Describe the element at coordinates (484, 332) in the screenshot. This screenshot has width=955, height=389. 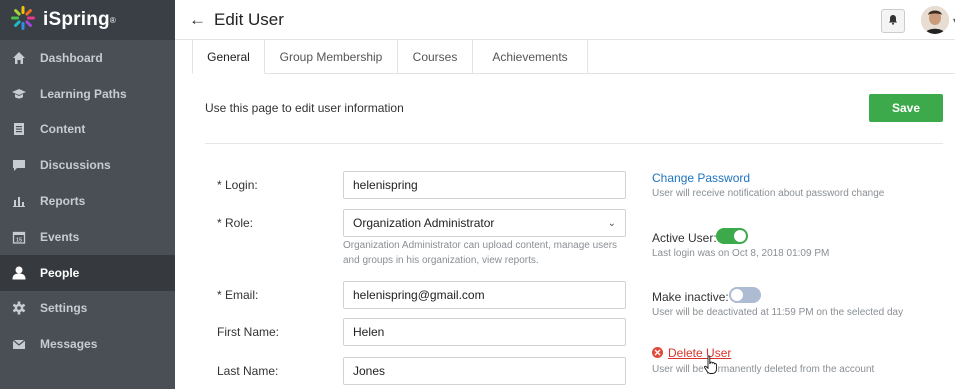
I see `first-name-field: Helen` at that location.